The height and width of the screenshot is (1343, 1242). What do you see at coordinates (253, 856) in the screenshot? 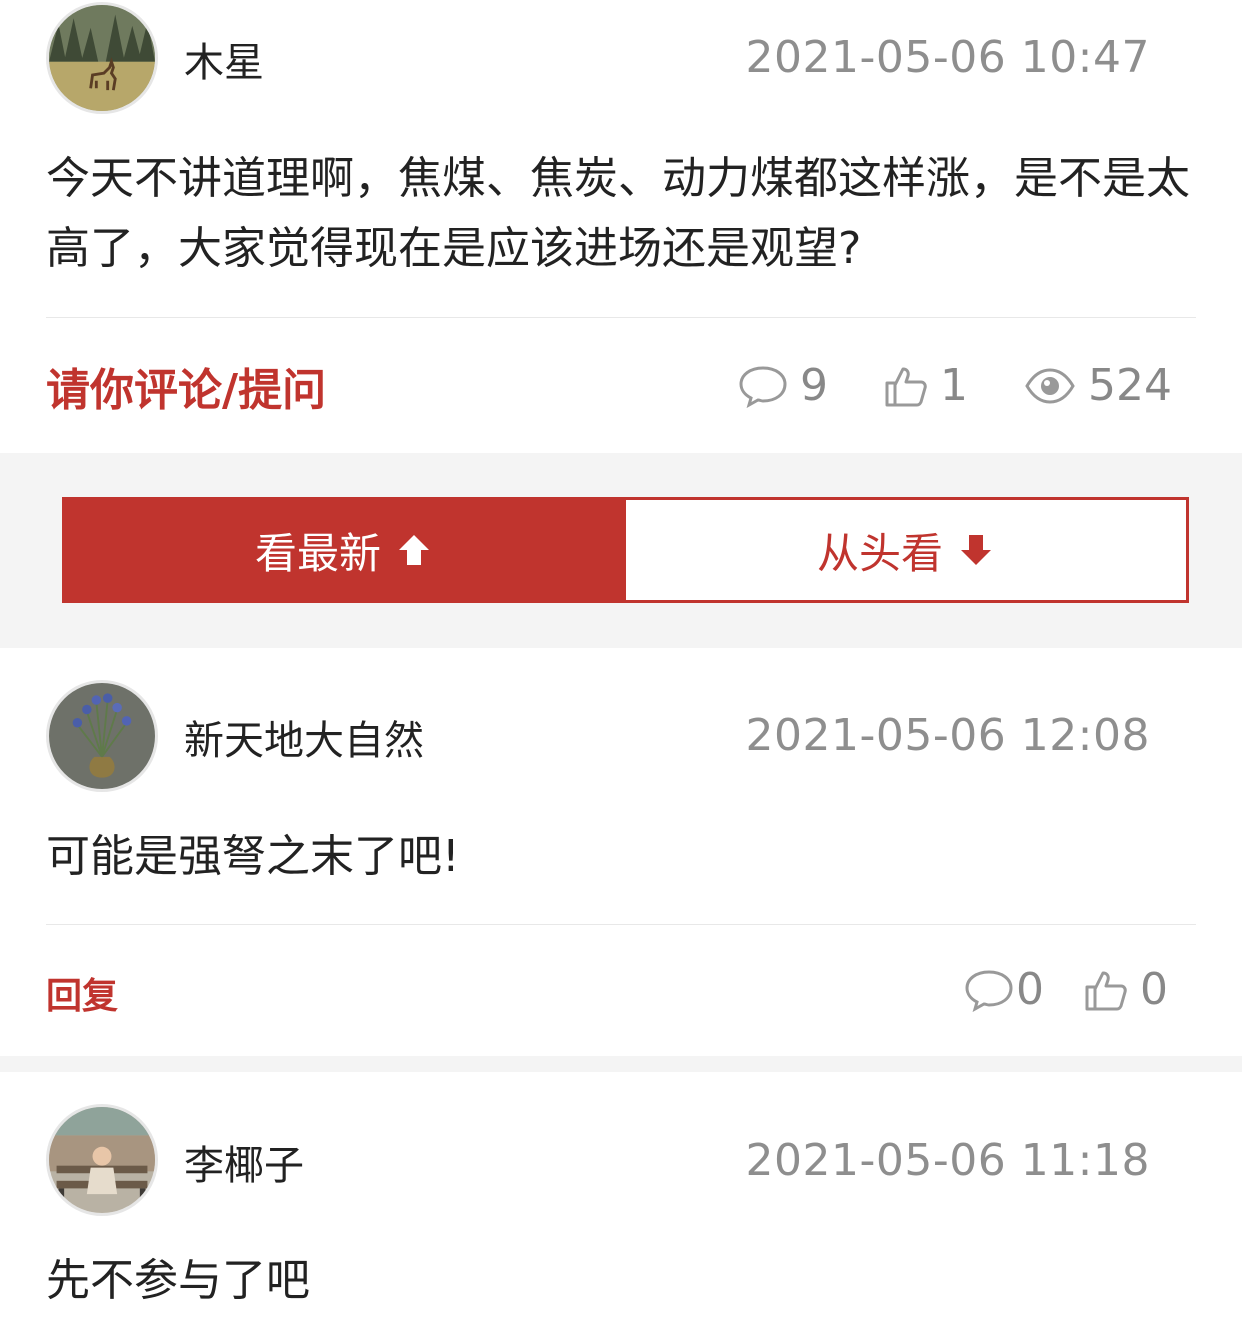
I see `comment-content: 可能是强弩之末了吧!` at bounding box center [253, 856].